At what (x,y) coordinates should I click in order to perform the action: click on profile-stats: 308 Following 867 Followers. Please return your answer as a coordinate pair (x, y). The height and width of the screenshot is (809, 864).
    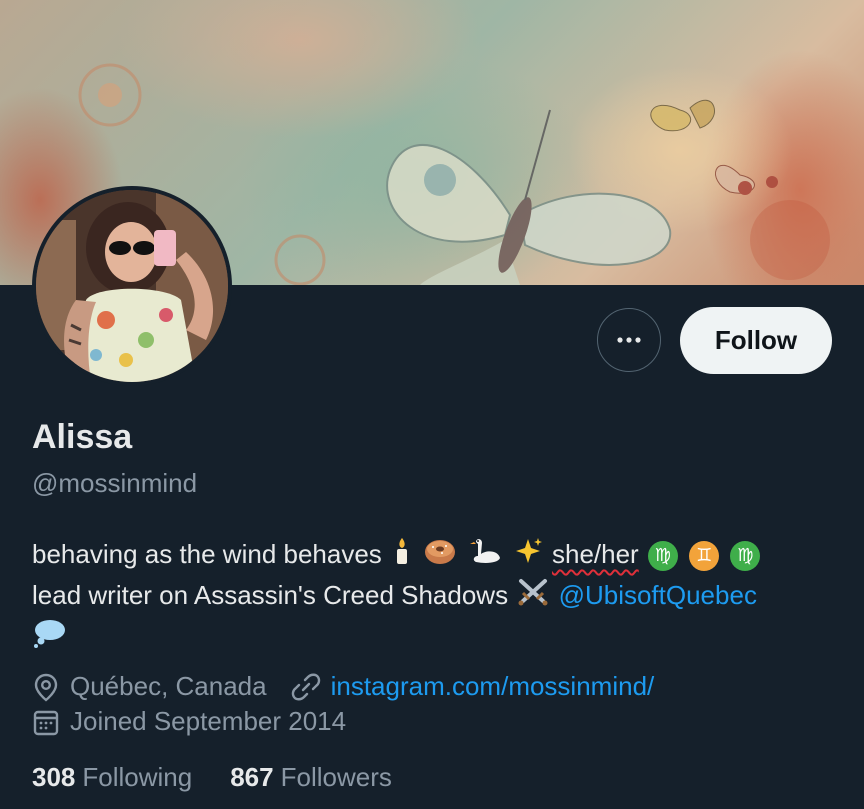
    Looking at the image, I should click on (212, 777).